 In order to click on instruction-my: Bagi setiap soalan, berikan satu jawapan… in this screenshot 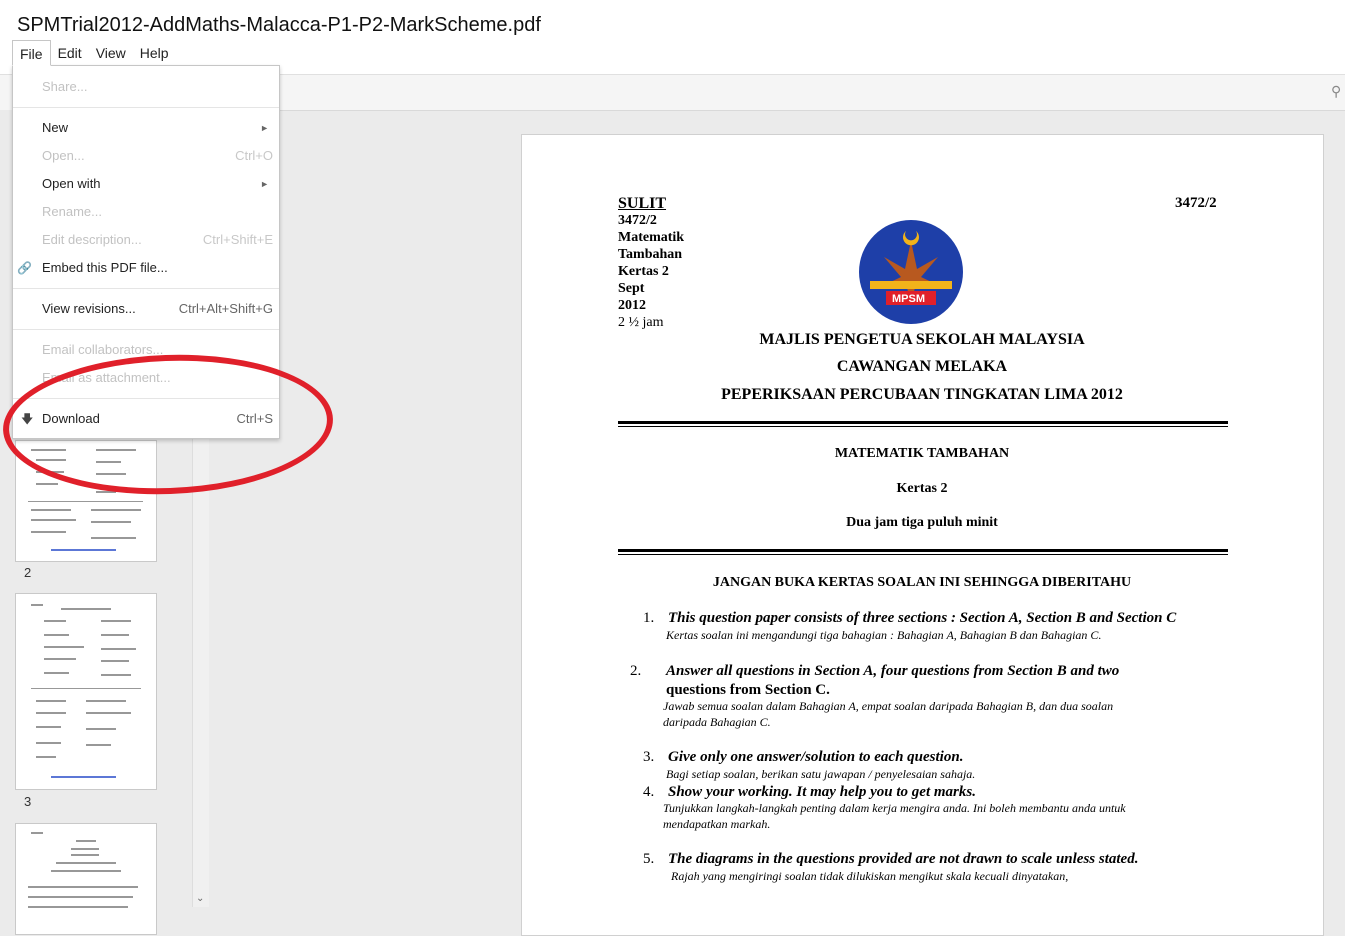, I will do `click(821, 774)`.